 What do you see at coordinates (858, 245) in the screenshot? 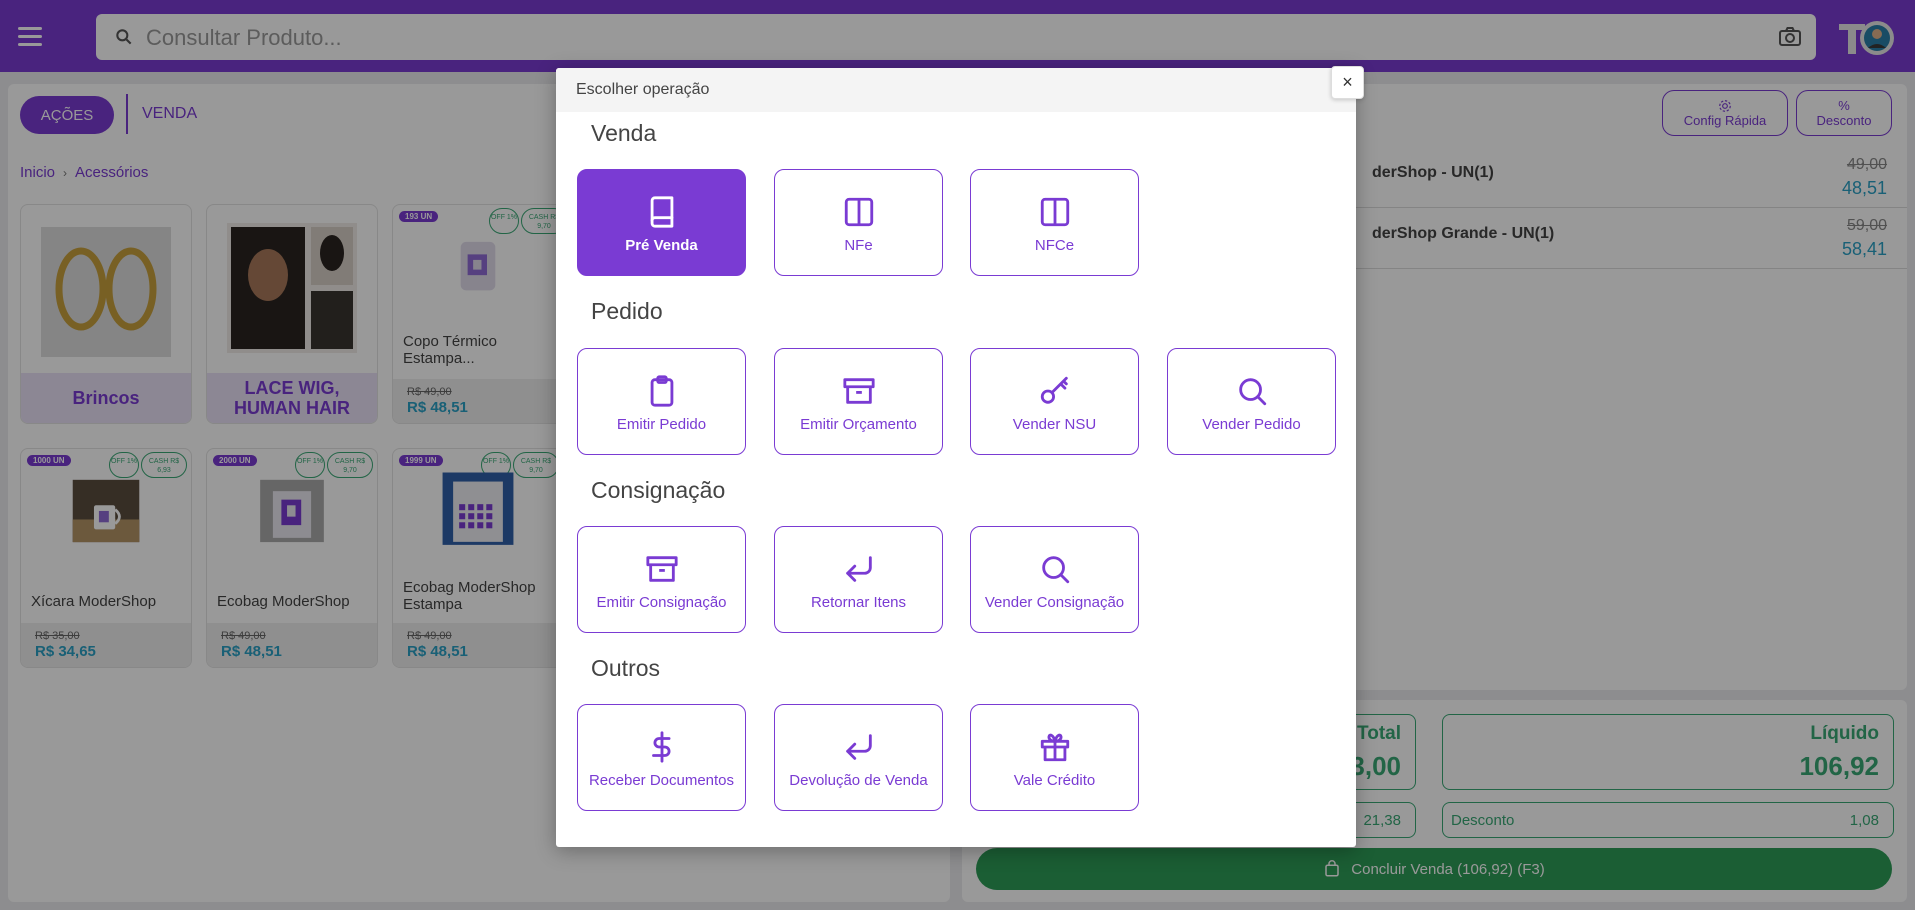
I see `op-label: NFe` at bounding box center [858, 245].